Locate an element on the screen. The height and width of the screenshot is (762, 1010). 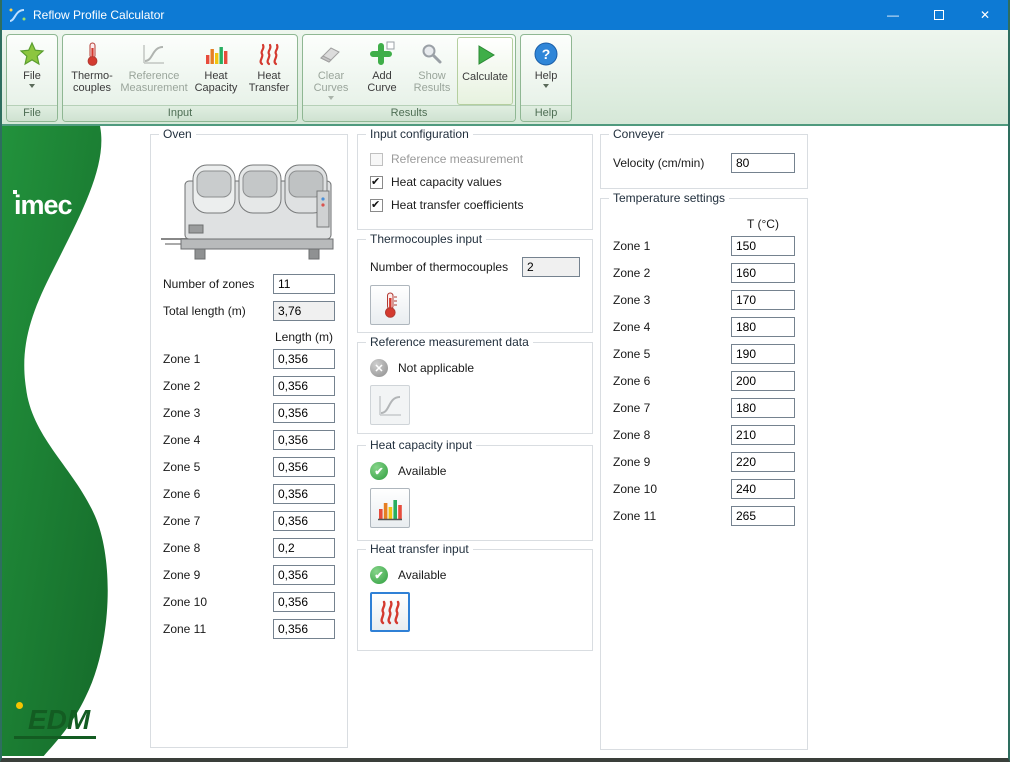
calculate-button-label: Calculate is located at coordinates (485, 77).